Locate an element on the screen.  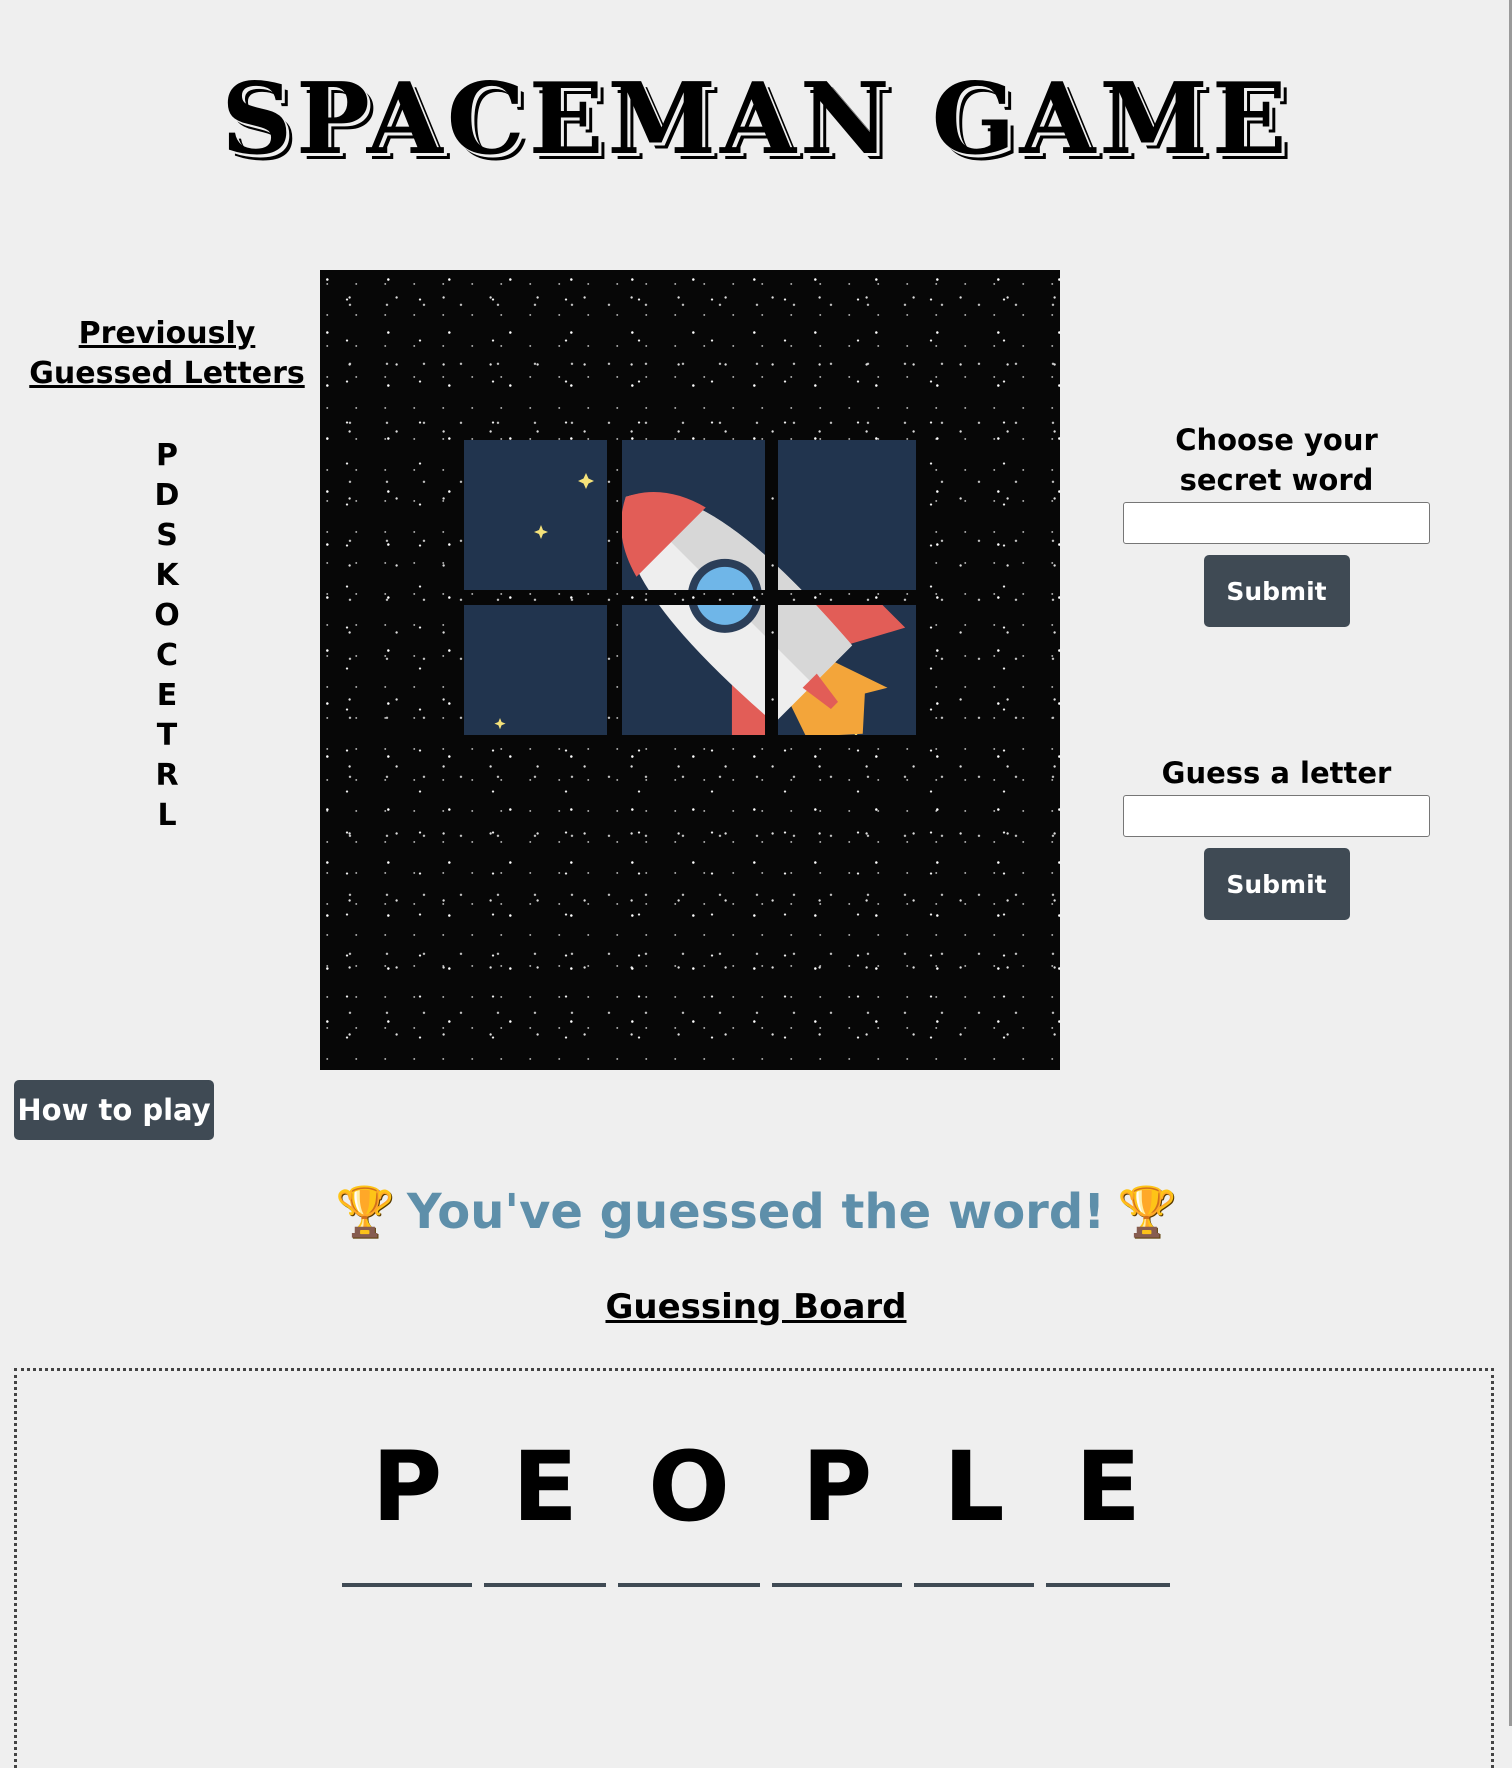
previously-guessed-heading: Previously Guessed Letters is located at coordinates (167, 353).